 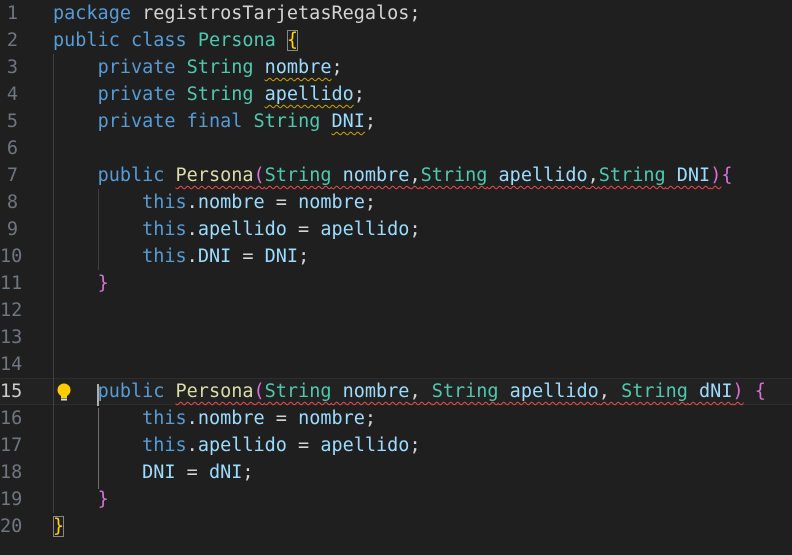 I want to click on code-line: 9 this.apellido = apellido;, so click(x=396, y=229).